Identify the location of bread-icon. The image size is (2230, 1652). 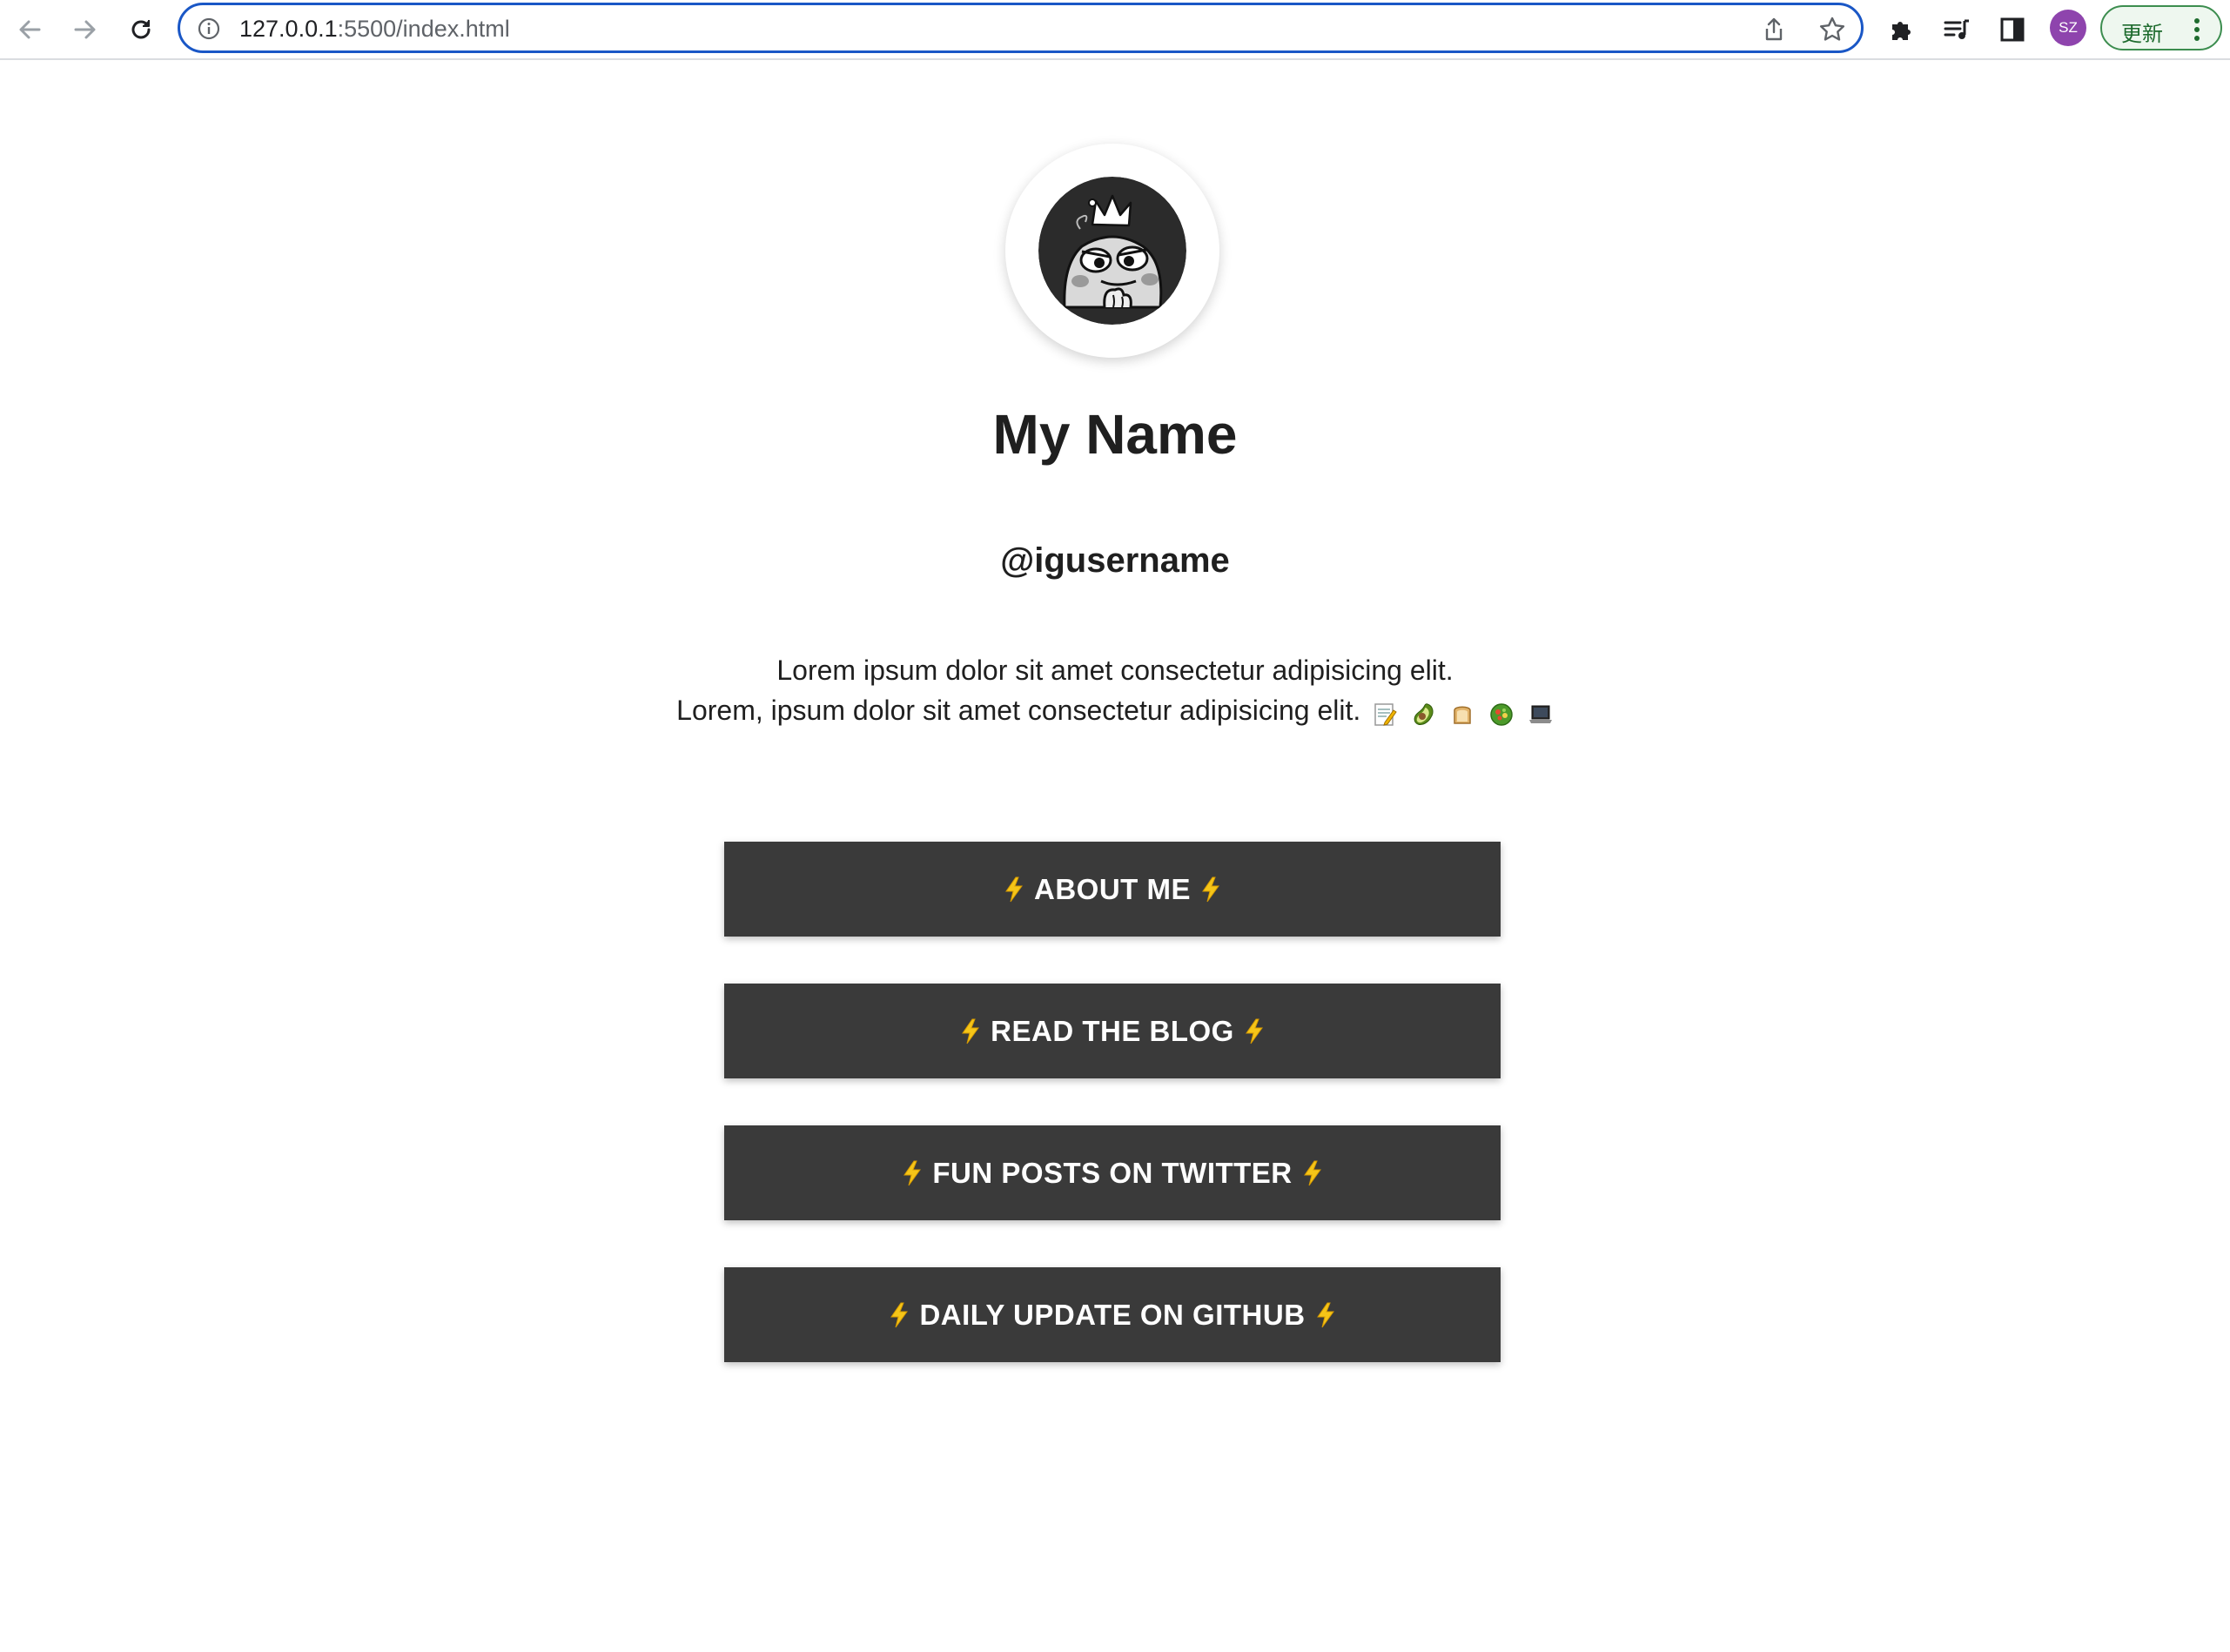
(1462, 715).